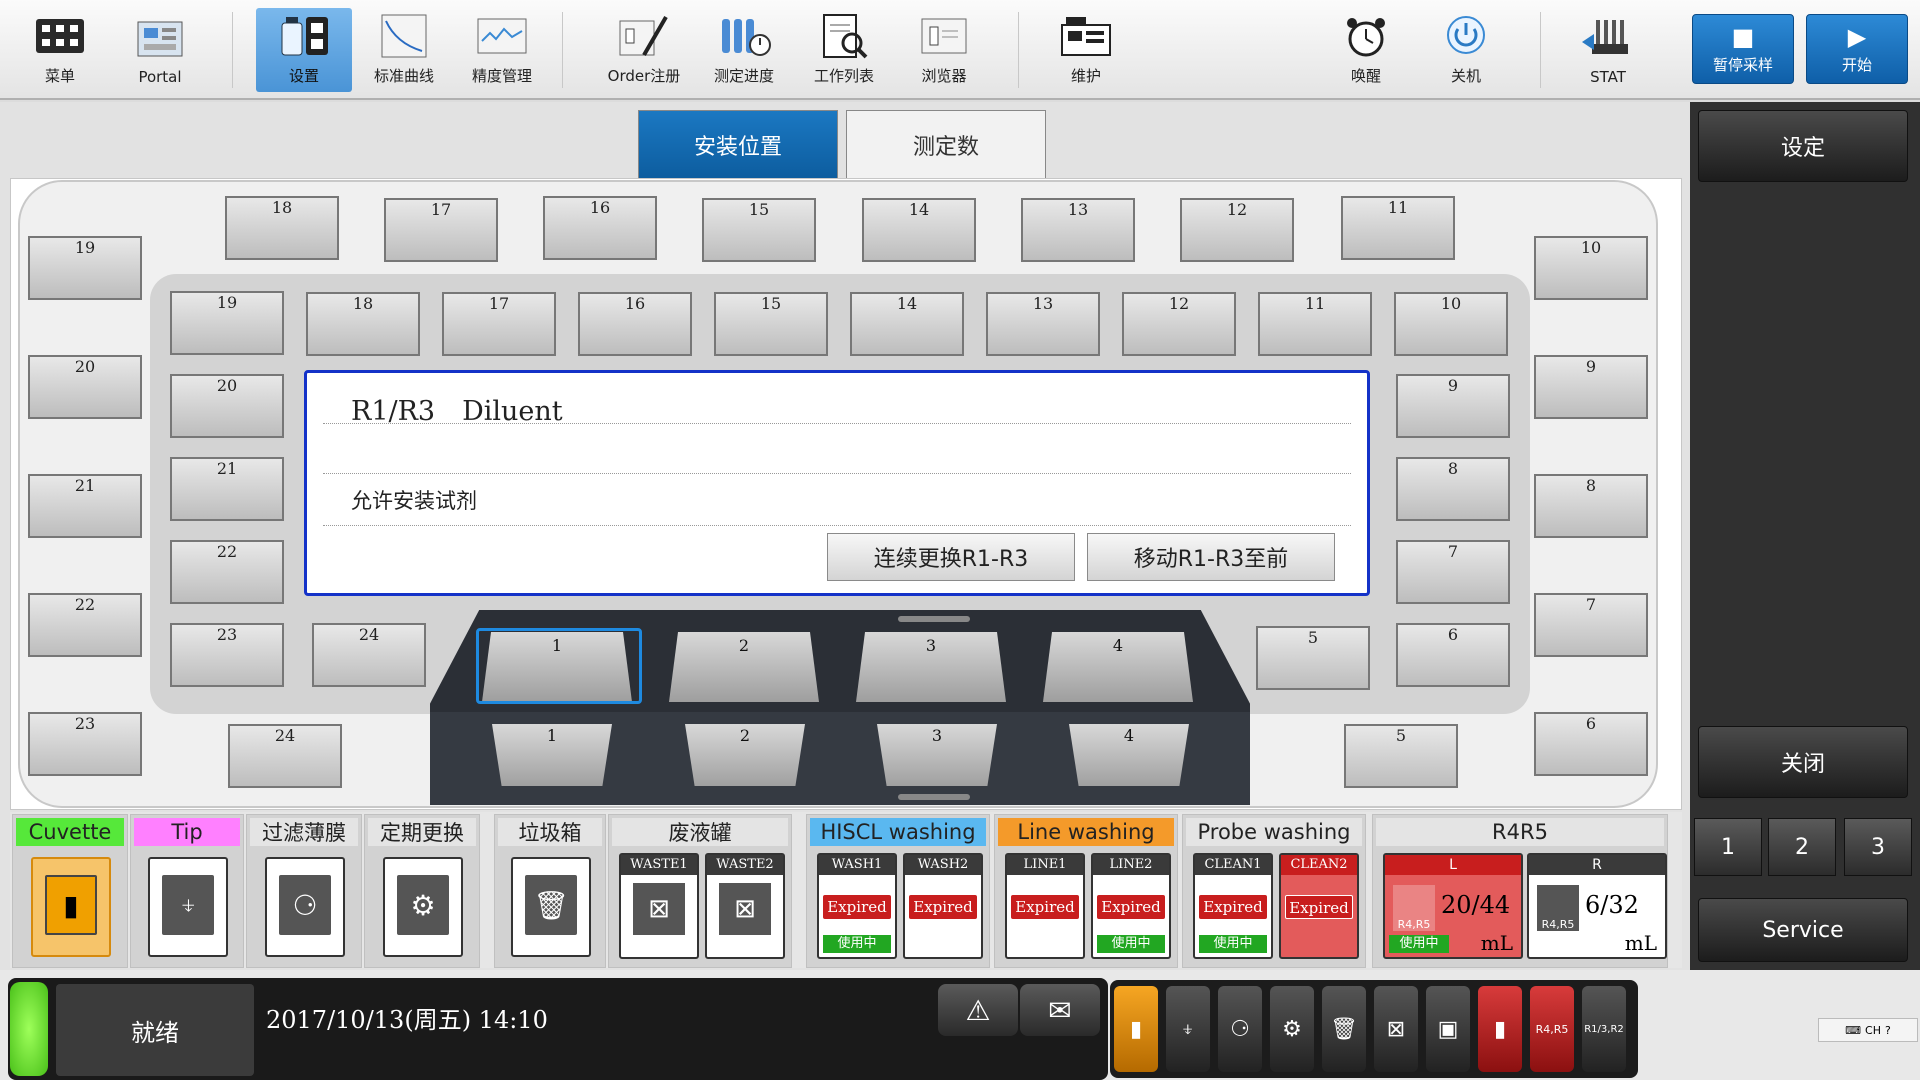 This screenshot has width=1920, height=1080. I want to click on wash1-status: WASH1 Expired 使用中, so click(857, 906).